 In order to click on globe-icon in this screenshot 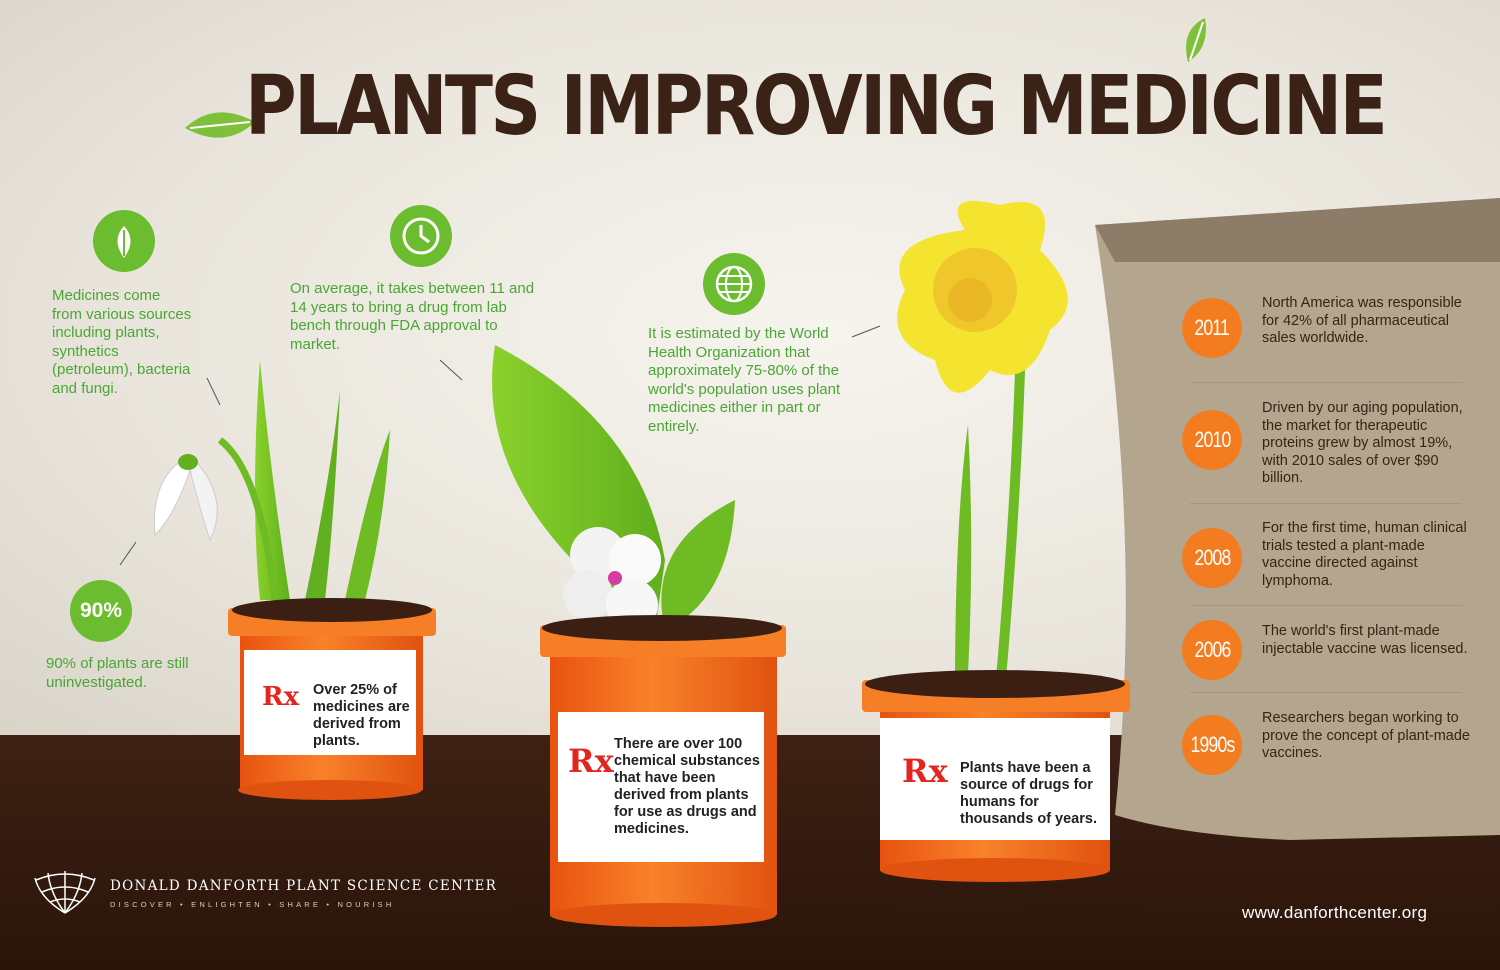, I will do `click(734, 284)`.